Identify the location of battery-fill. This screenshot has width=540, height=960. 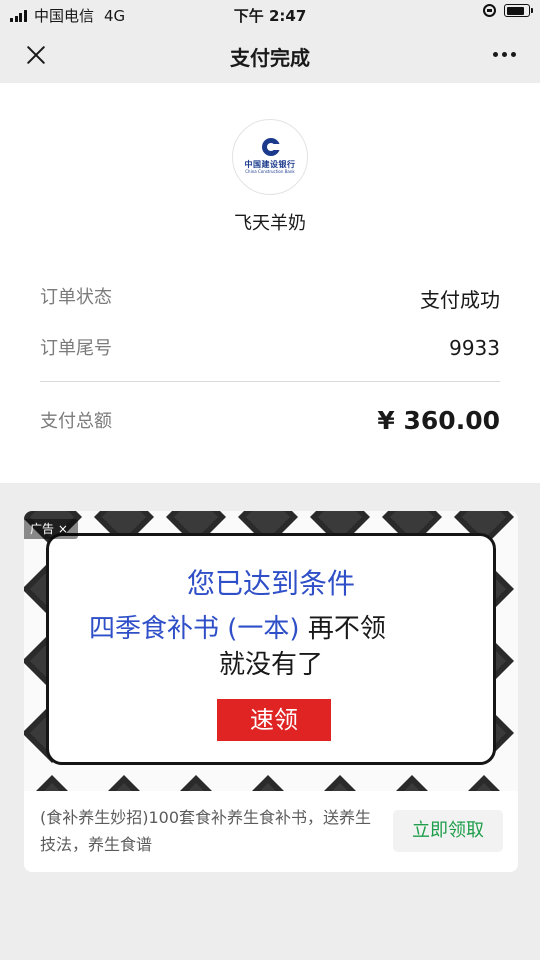
(515, 10).